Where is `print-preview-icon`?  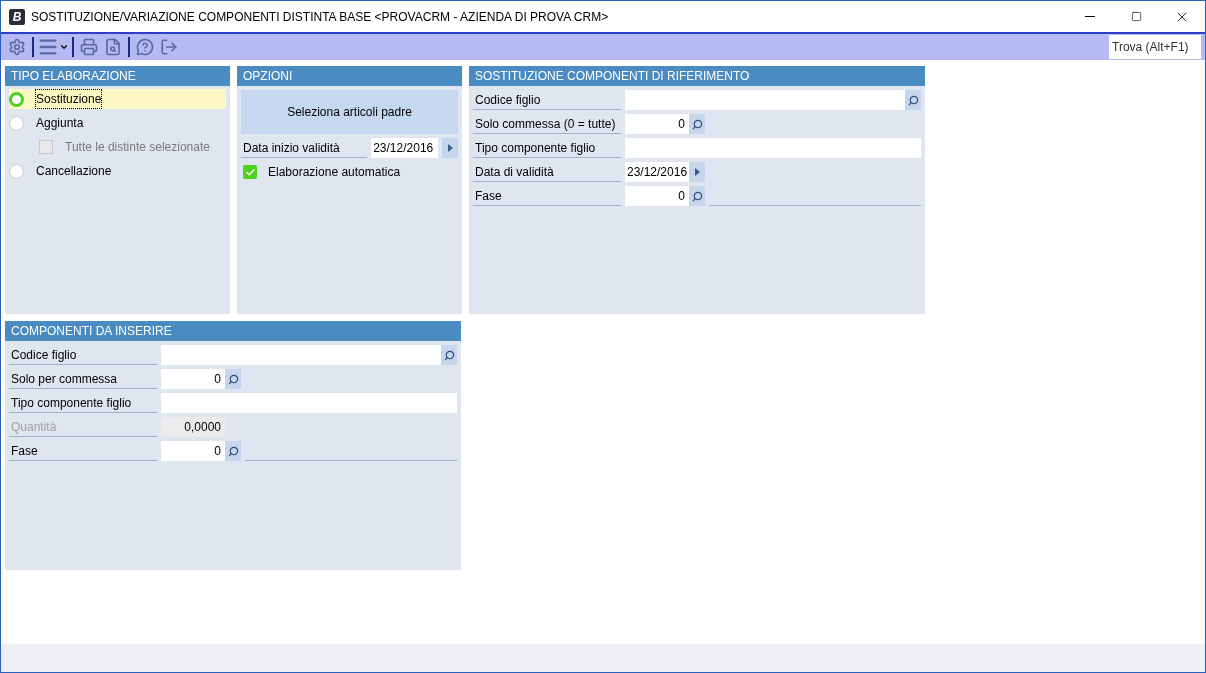 print-preview-icon is located at coordinates (113, 47).